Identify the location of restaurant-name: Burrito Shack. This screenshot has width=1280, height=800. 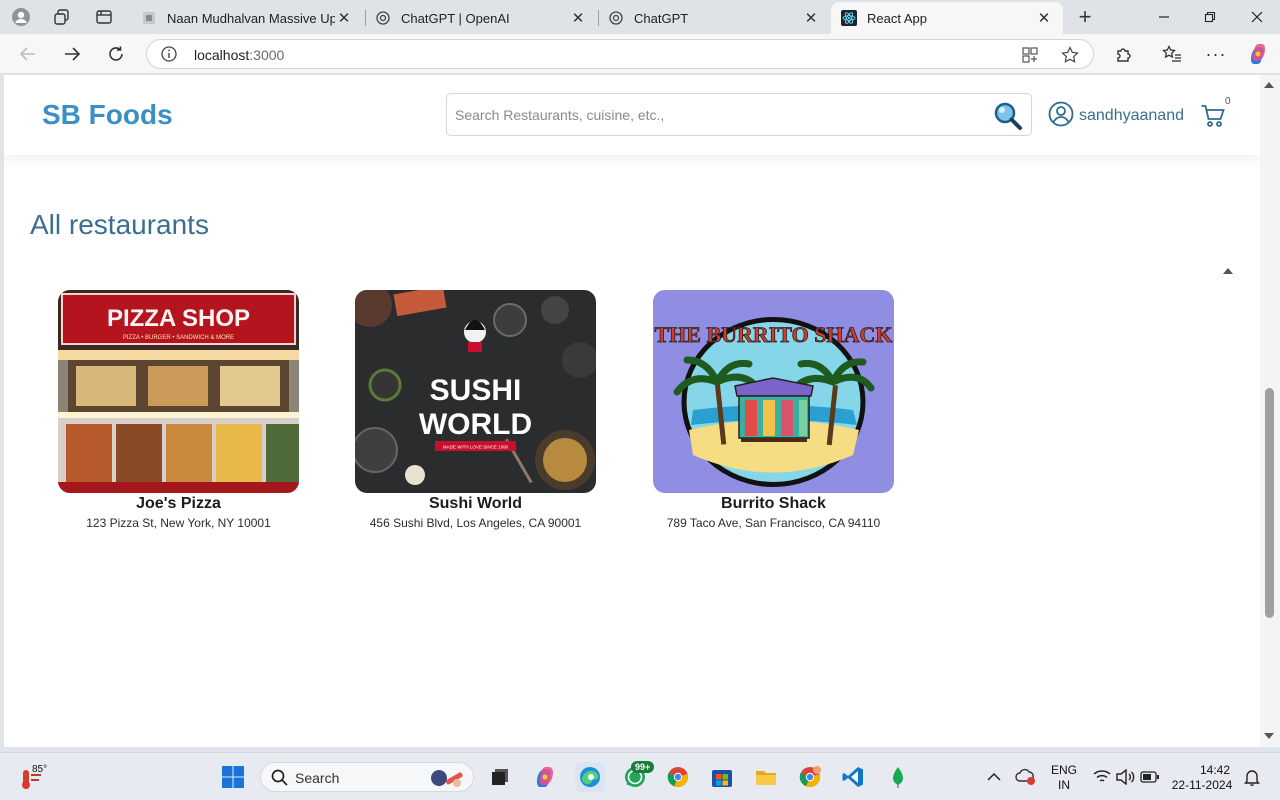
(773, 504).